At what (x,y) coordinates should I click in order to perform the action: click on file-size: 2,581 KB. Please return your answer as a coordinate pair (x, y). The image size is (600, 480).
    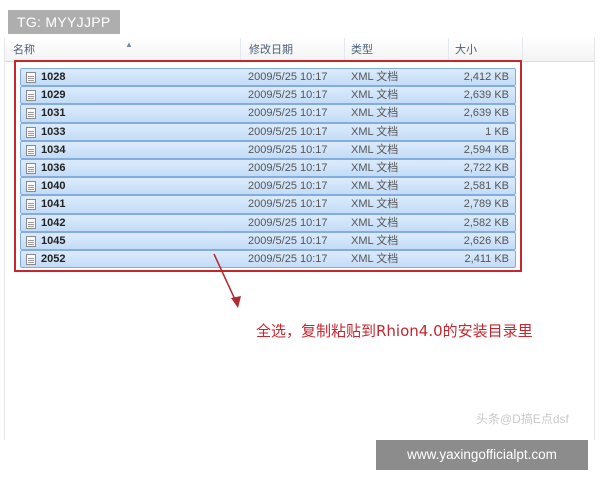
    Looking at the image, I should click on (486, 186).